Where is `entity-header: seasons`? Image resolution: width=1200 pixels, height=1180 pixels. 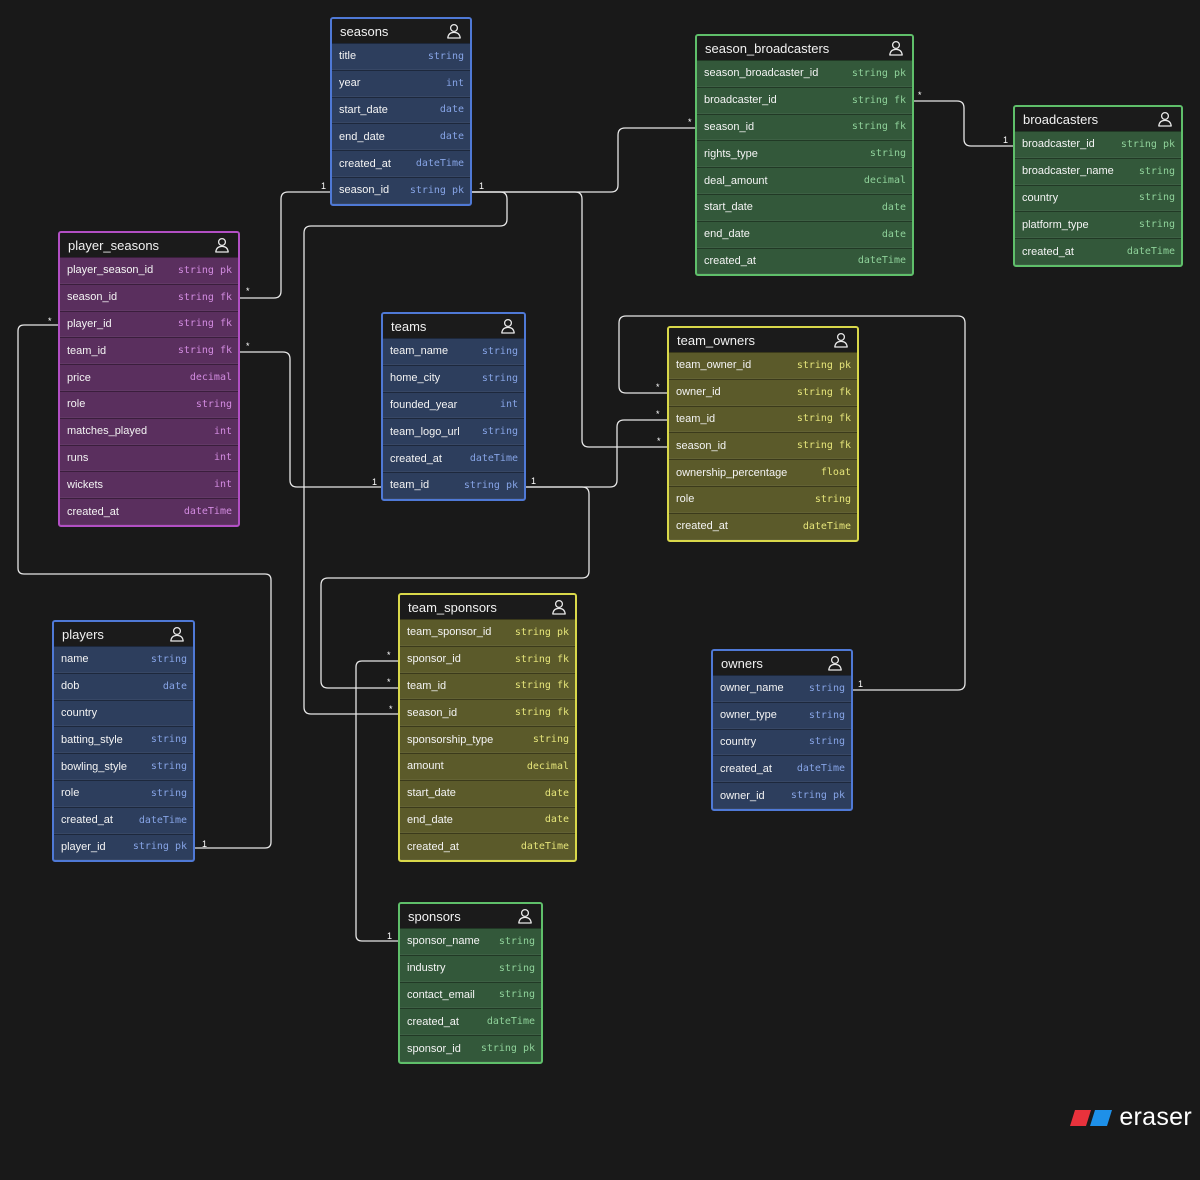 entity-header: seasons is located at coordinates (401, 31).